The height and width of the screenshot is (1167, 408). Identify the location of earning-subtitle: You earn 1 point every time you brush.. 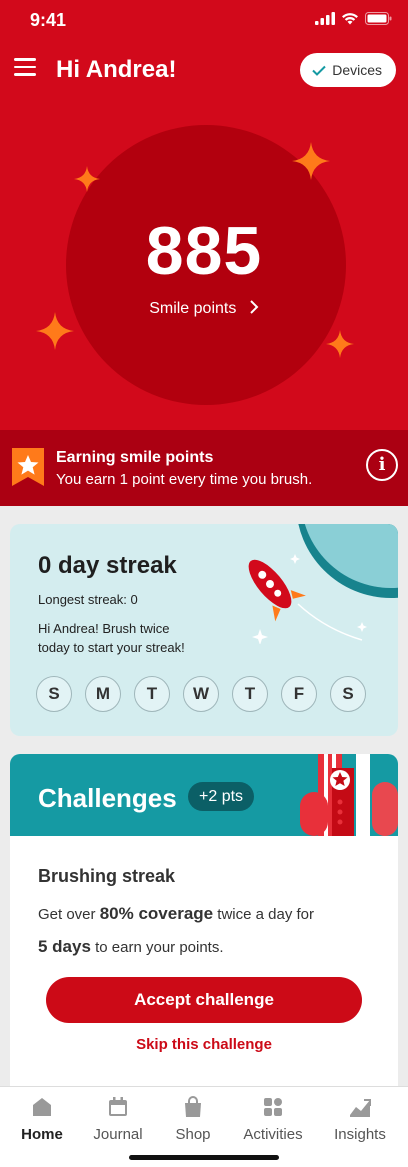
(184, 479).